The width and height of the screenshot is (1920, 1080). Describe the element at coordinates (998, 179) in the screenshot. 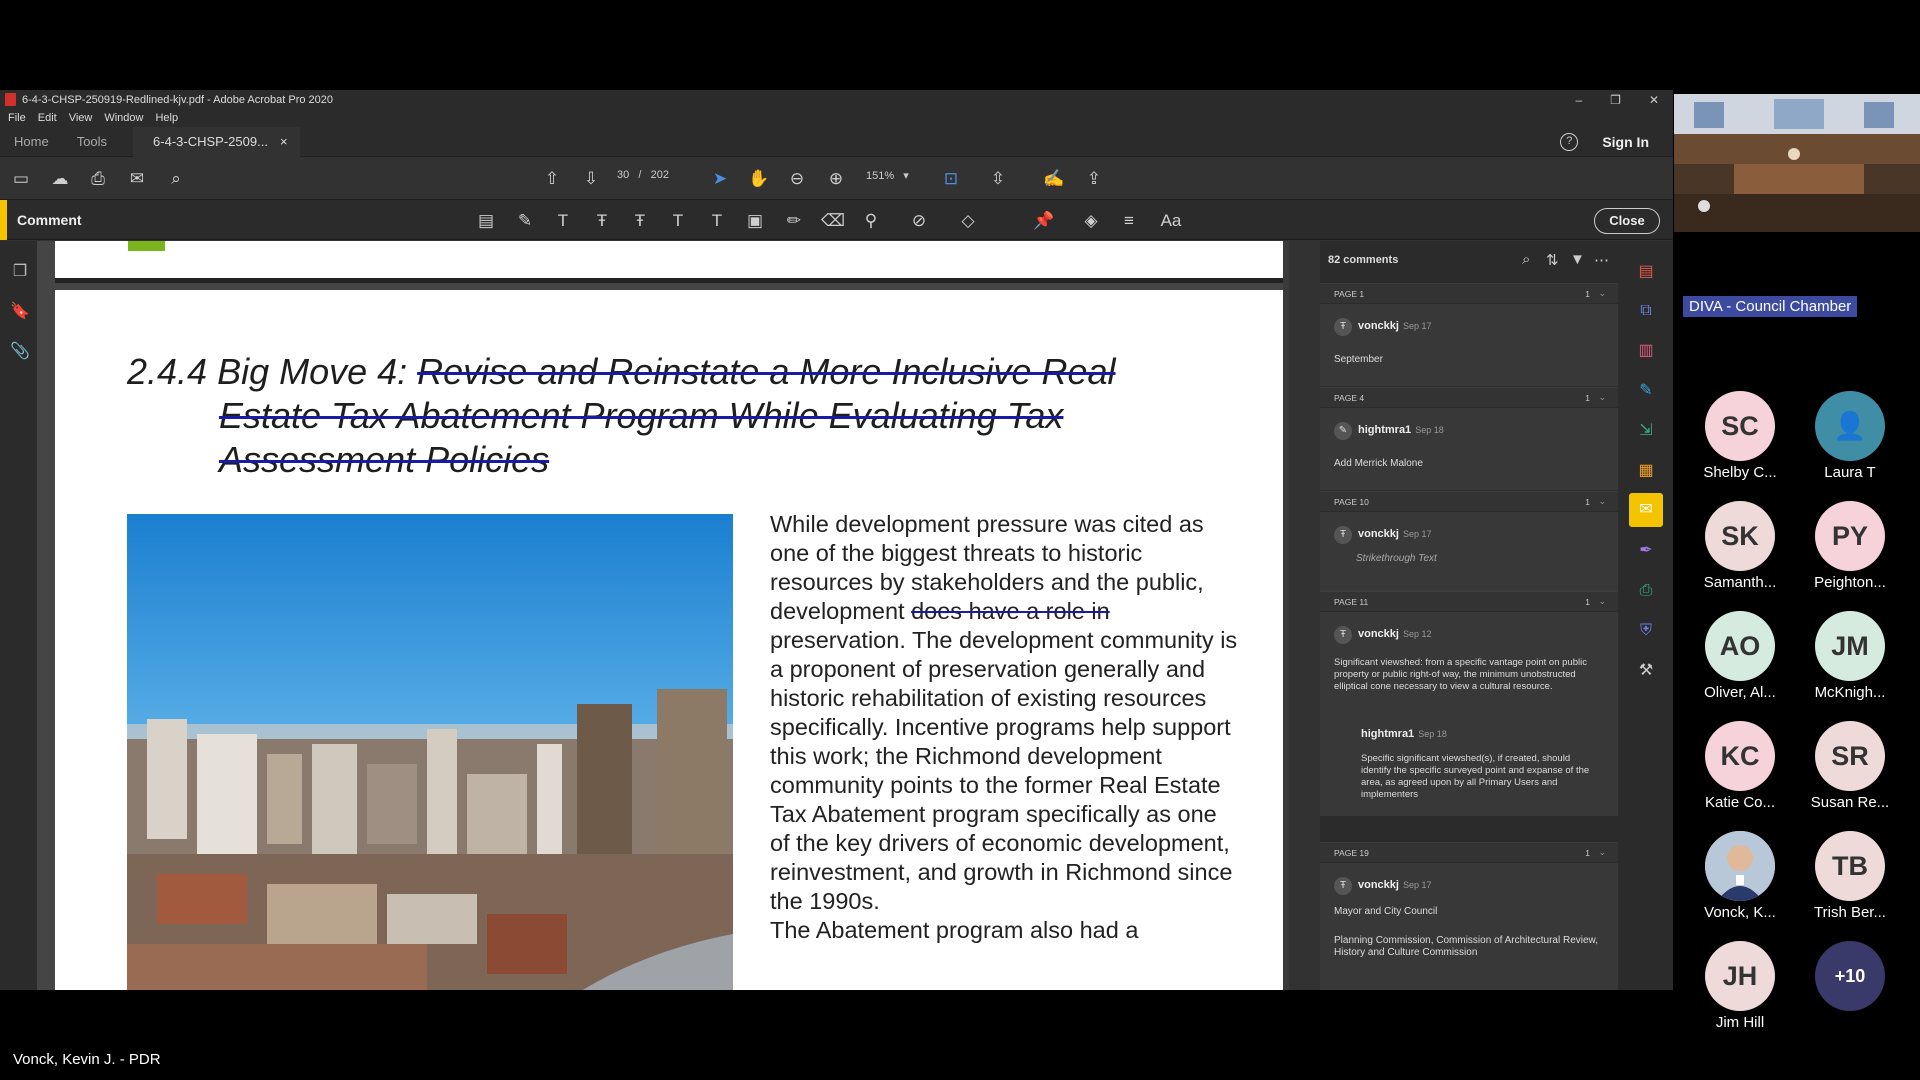

I see `scroll-mode-icon: ⇳` at that location.